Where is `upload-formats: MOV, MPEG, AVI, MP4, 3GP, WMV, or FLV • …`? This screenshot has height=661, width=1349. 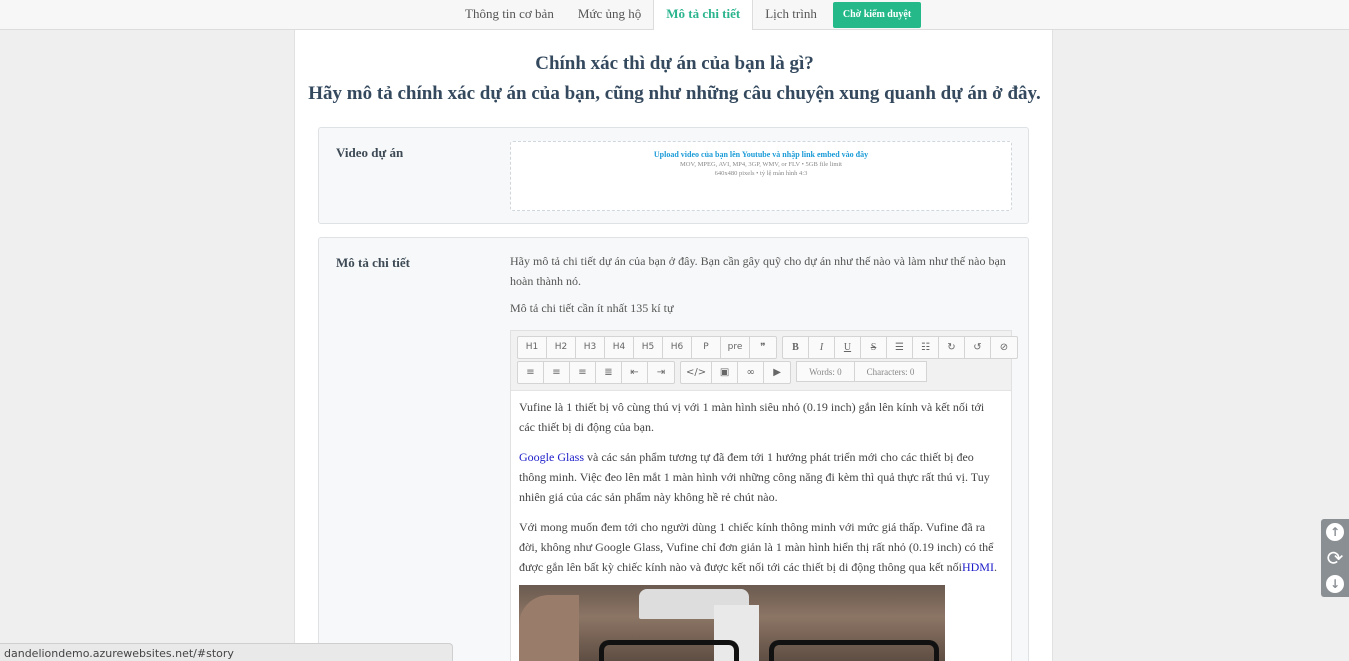
upload-formats: MOV, MPEG, AVI, MP4, 3GP, WMV, or FLV • … is located at coordinates (761, 164).